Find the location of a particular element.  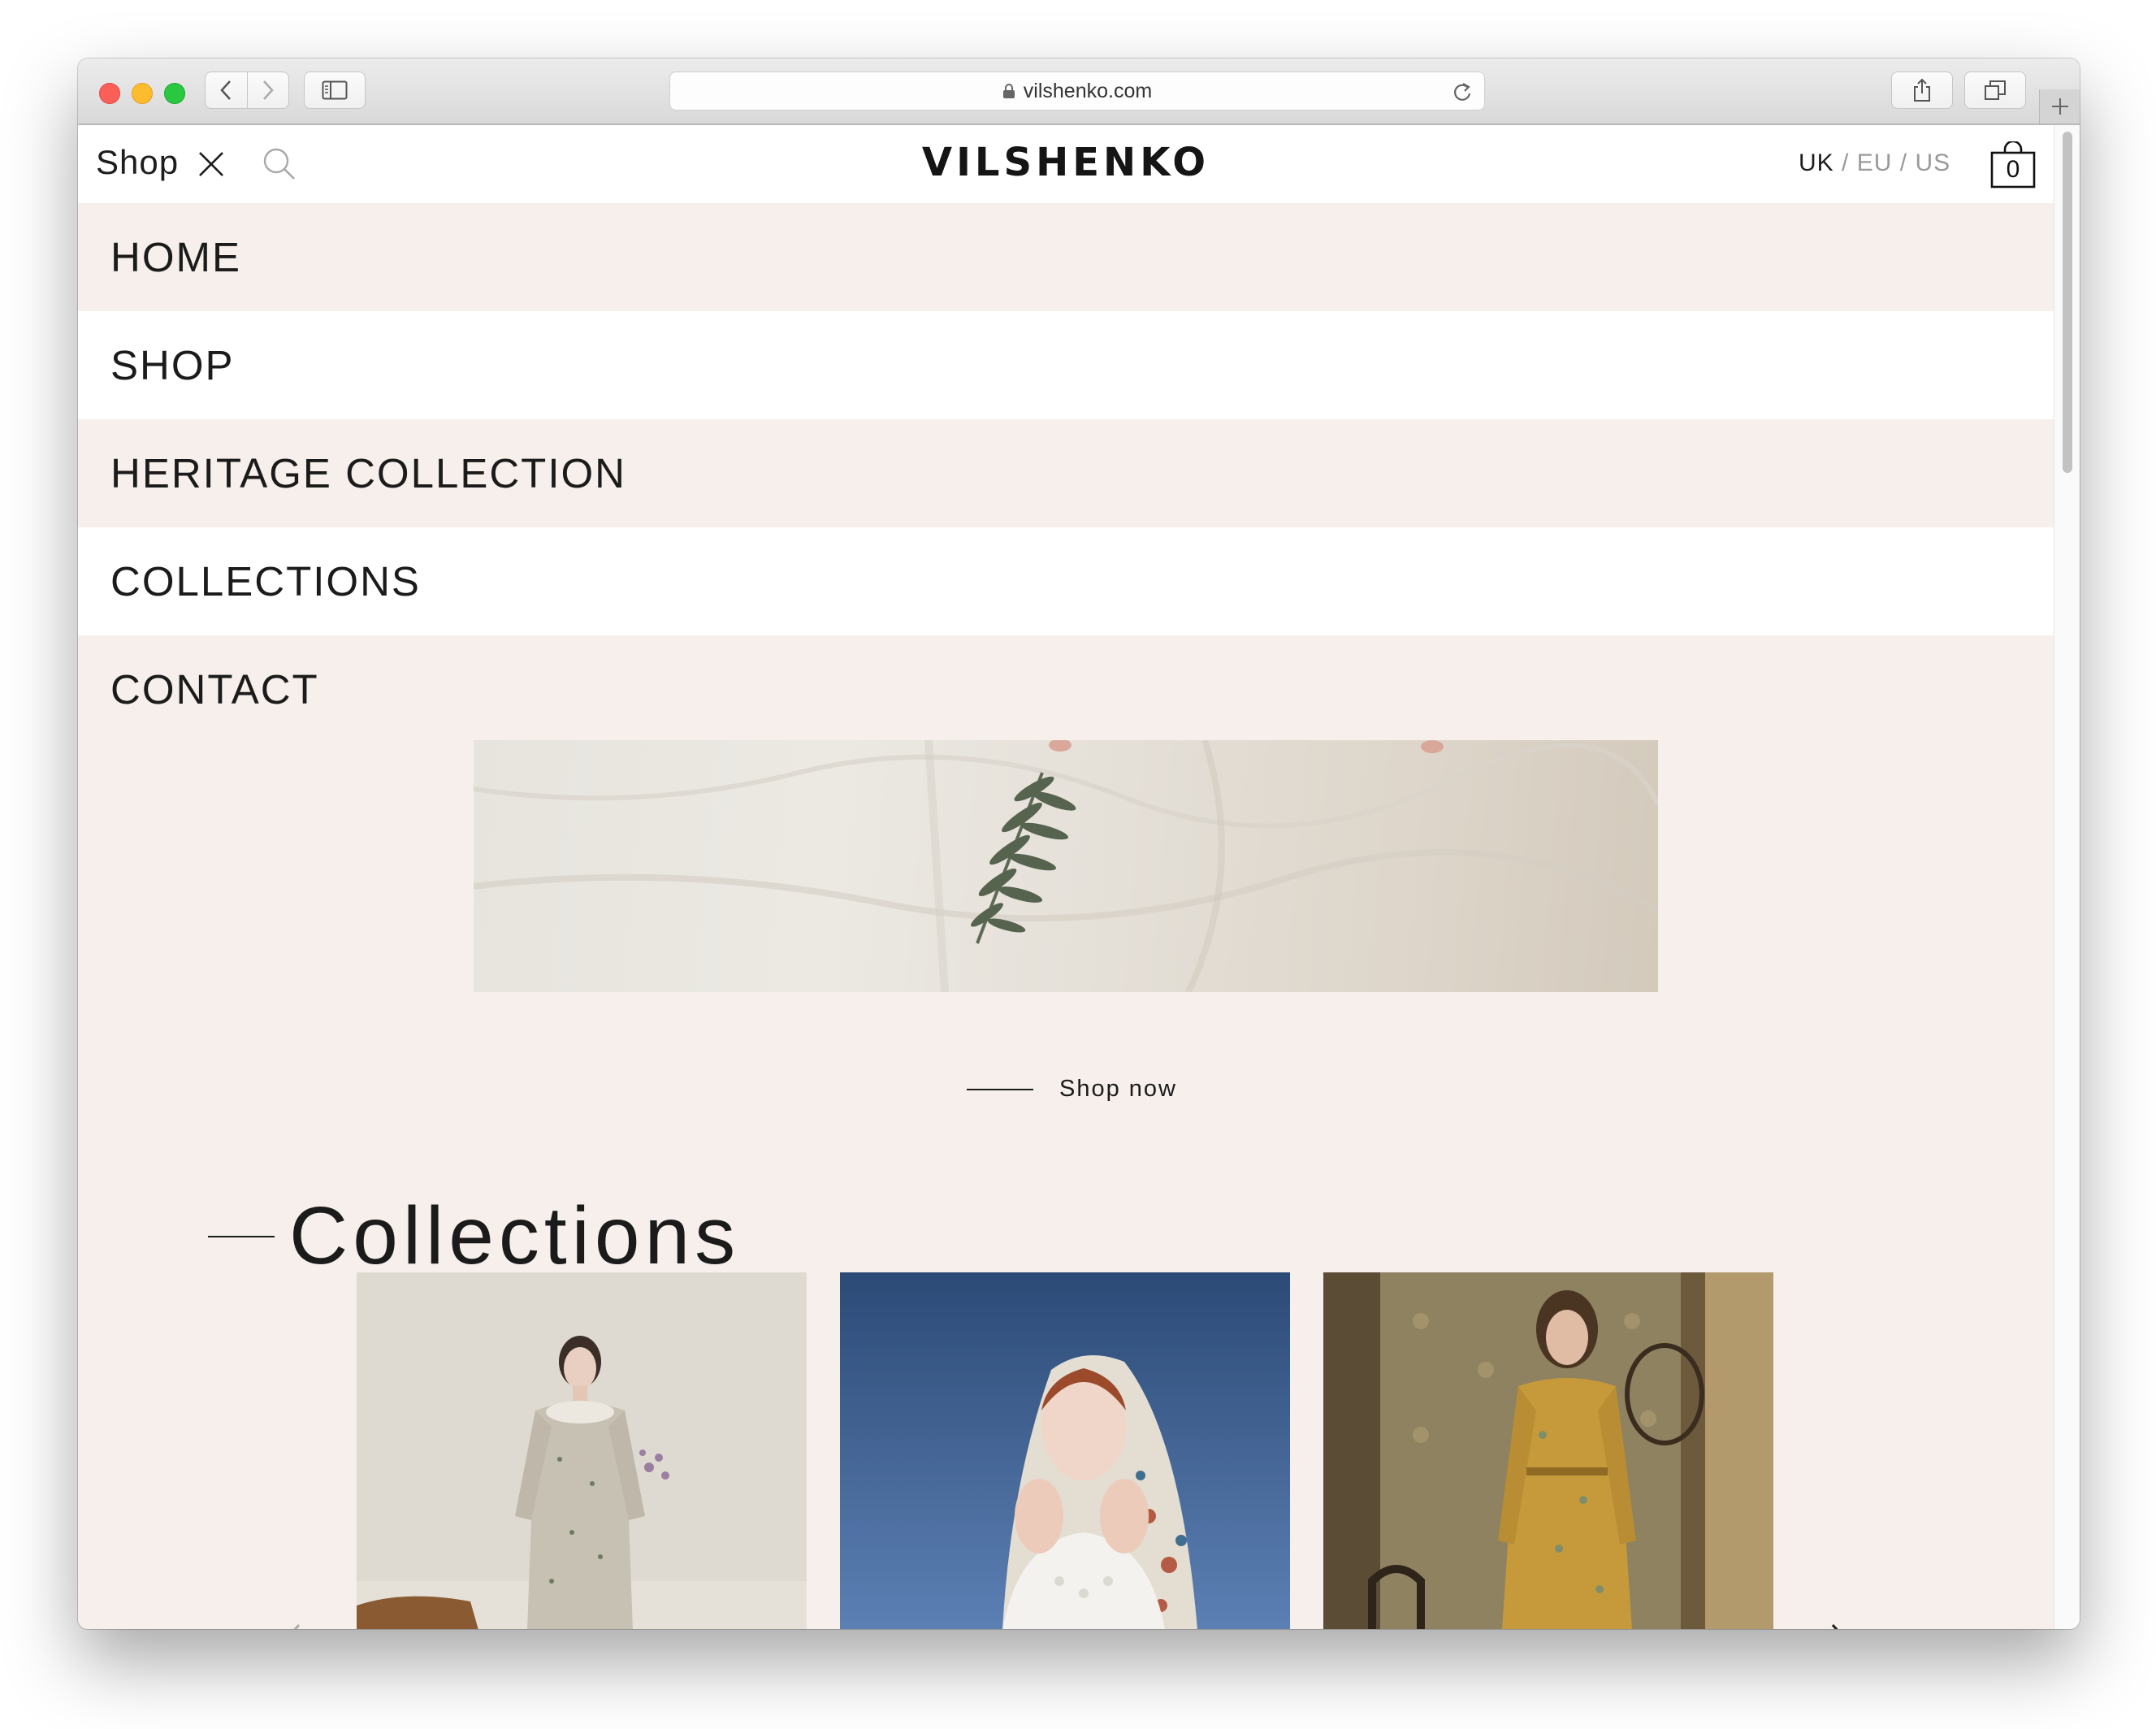

scrollbar-thumb is located at coordinates (2067, 302).